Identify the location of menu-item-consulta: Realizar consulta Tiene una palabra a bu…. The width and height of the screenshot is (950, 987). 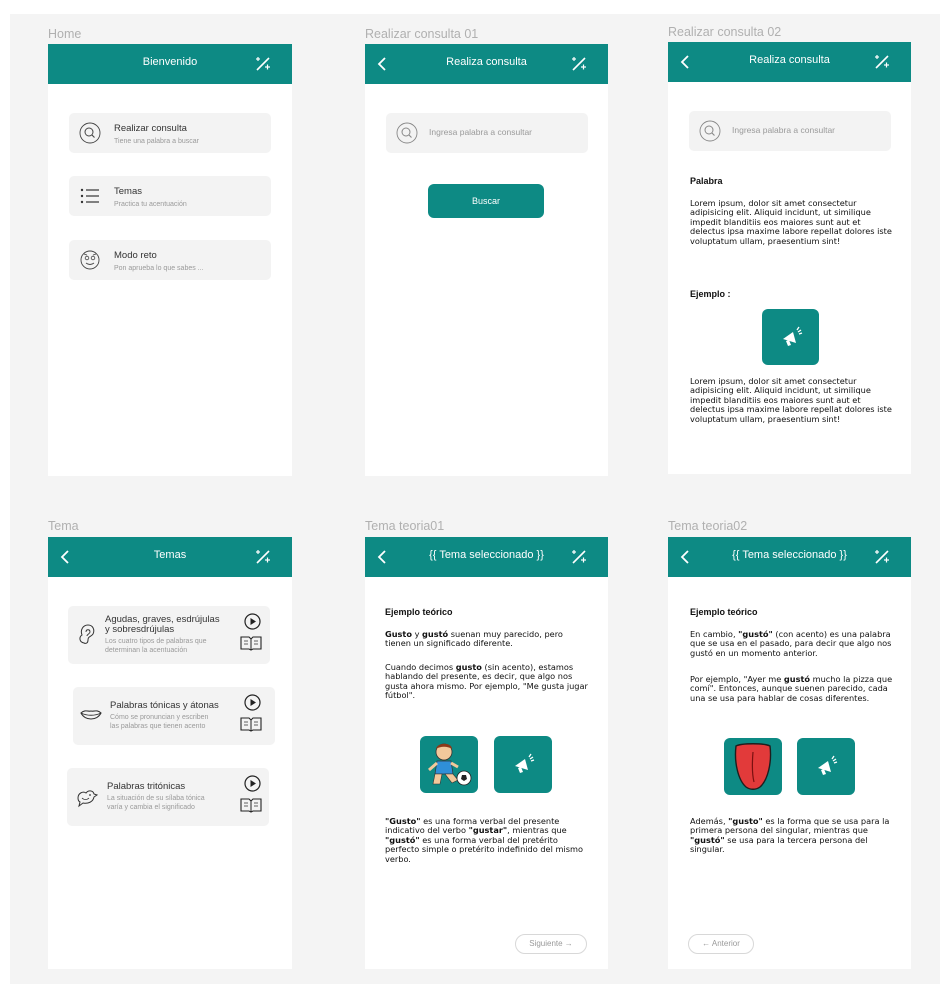
(170, 133).